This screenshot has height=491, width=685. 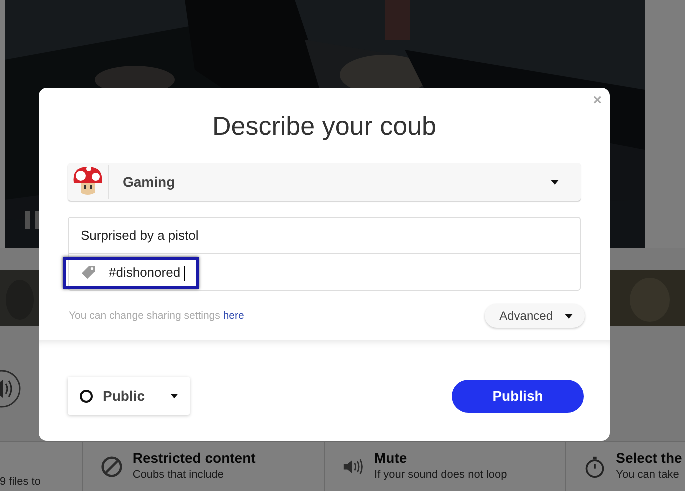 What do you see at coordinates (88, 272) in the screenshot?
I see `tag-icon` at bounding box center [88, 272].